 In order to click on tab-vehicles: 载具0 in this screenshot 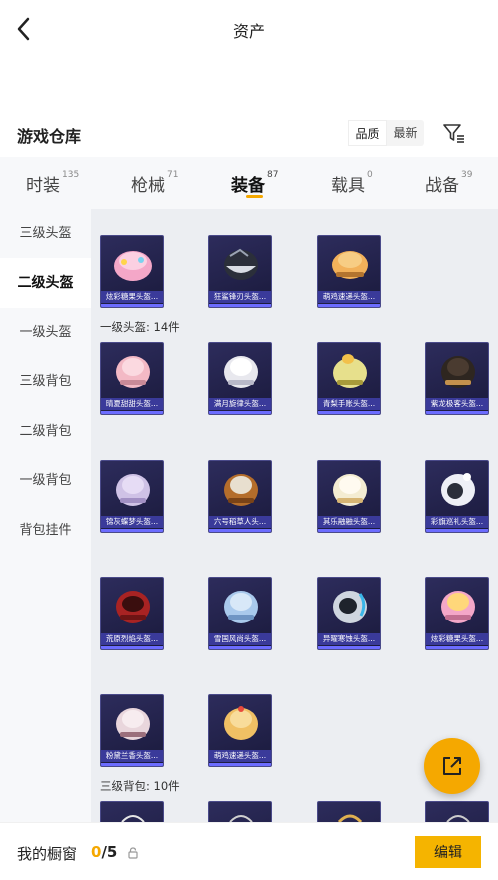, I will do `click(352, 183)`.